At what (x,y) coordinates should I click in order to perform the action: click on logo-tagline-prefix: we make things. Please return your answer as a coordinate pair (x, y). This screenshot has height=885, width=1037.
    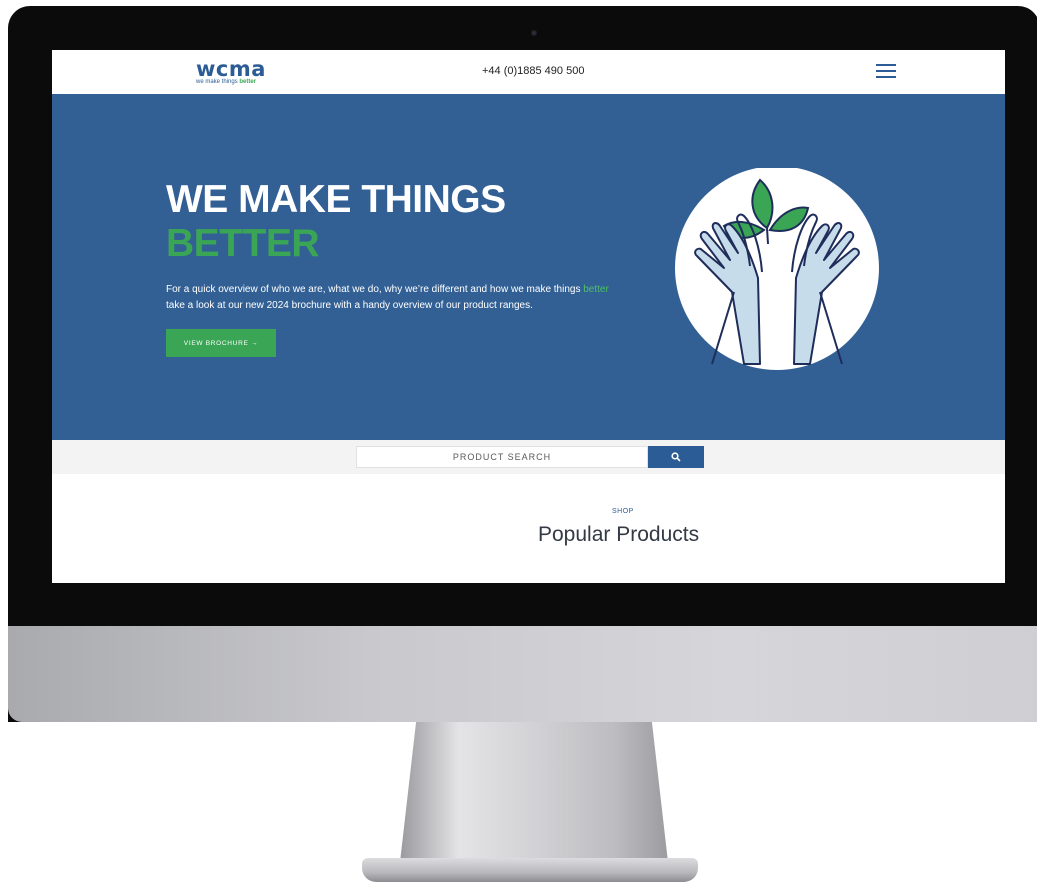
    Looking at the image, I should click on (217, 82).